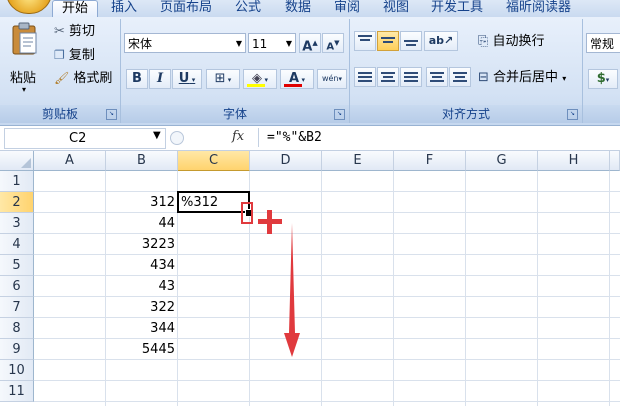  I want to click on clipboard-dialog-launcher-icon: ↘, so click(111, 114).